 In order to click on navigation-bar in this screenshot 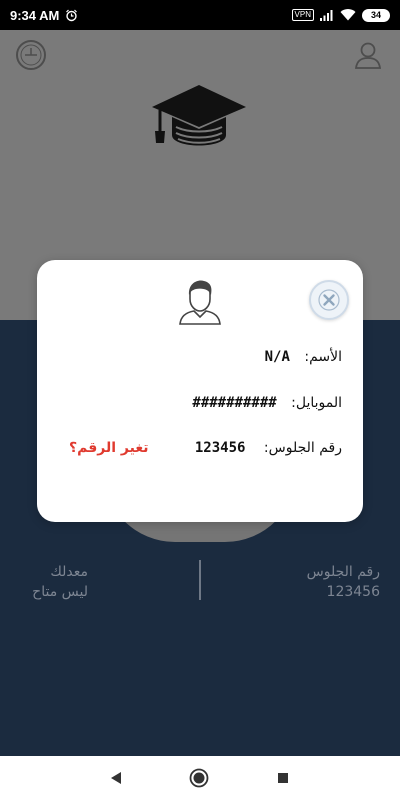, I will do `click(200, 778)`.